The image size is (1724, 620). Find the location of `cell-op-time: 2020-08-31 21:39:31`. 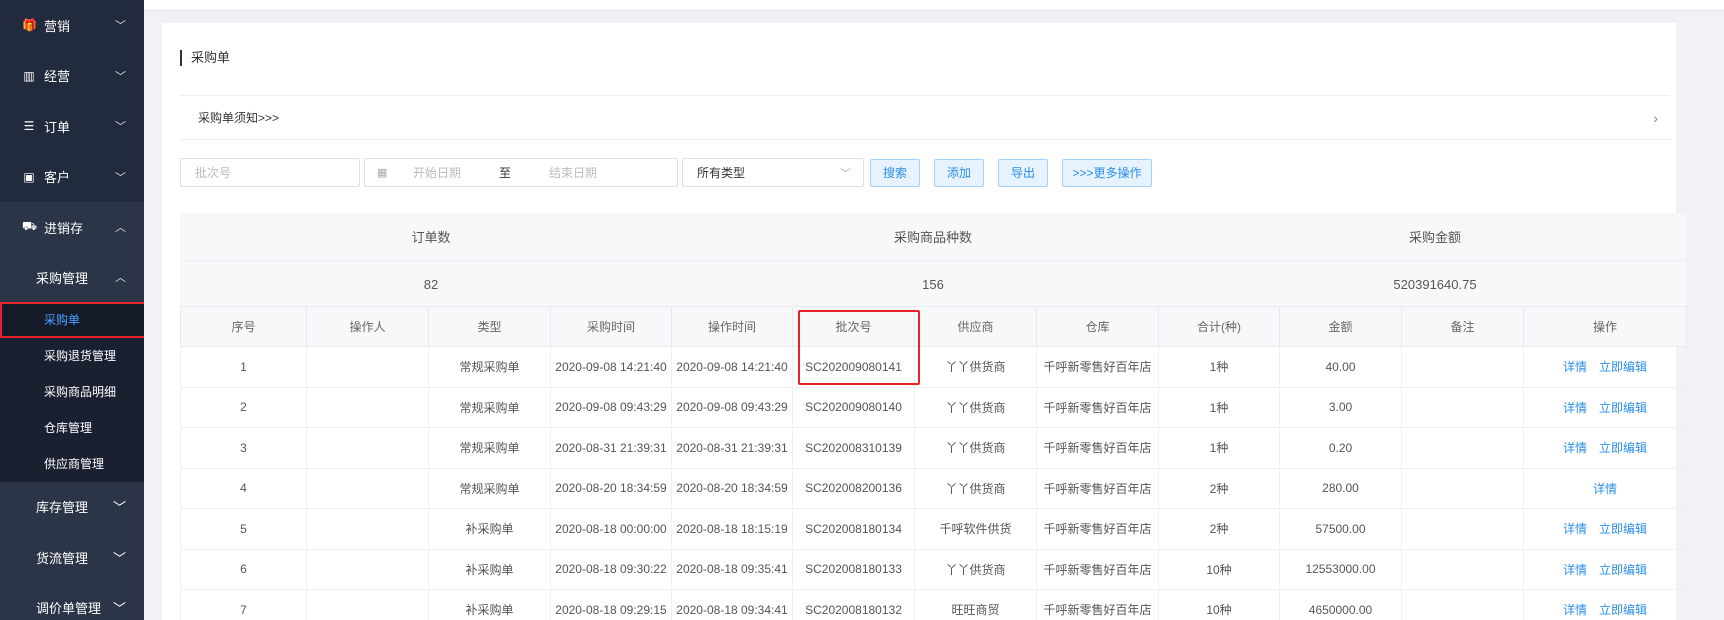

cell-op-time: 2020-08-31 21:39:31 is located at coordinates (732, 448).